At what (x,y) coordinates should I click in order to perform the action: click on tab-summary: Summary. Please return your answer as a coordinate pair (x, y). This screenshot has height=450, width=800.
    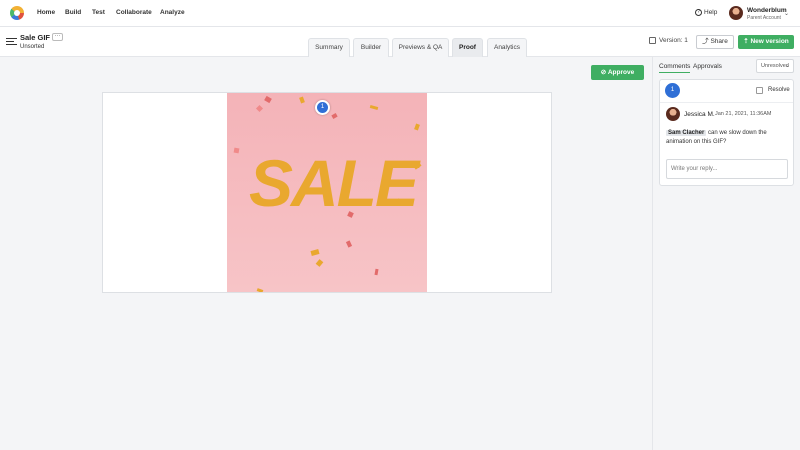
    Looking at the image, I should click on (329, 47).